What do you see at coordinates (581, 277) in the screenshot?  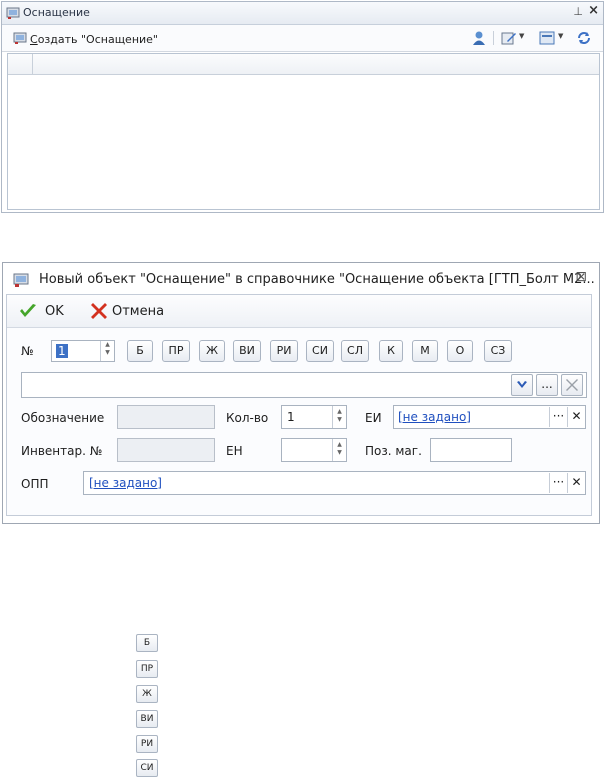 I see `close-icon: ⊠` at bounding box center [581, 277].